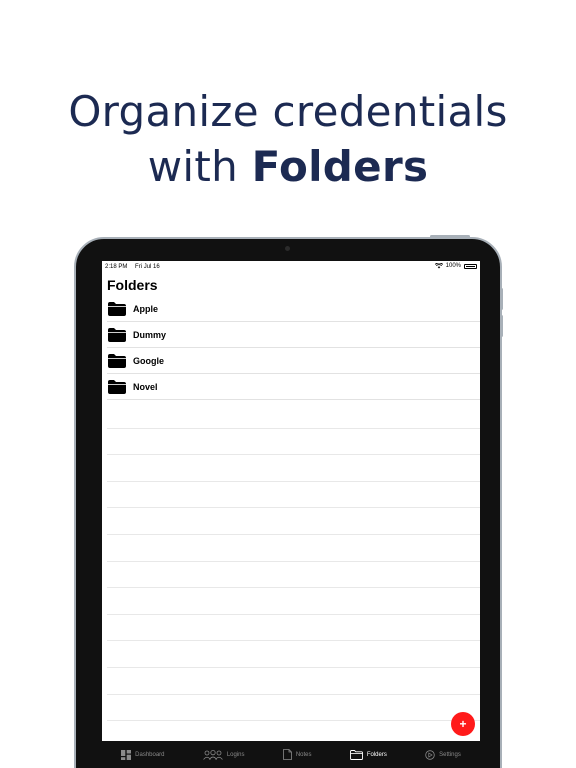  What do you see at coordinates (235, 754) in the screenshot?
I see `tab-label: Logins` at bounding box center [235, 754].